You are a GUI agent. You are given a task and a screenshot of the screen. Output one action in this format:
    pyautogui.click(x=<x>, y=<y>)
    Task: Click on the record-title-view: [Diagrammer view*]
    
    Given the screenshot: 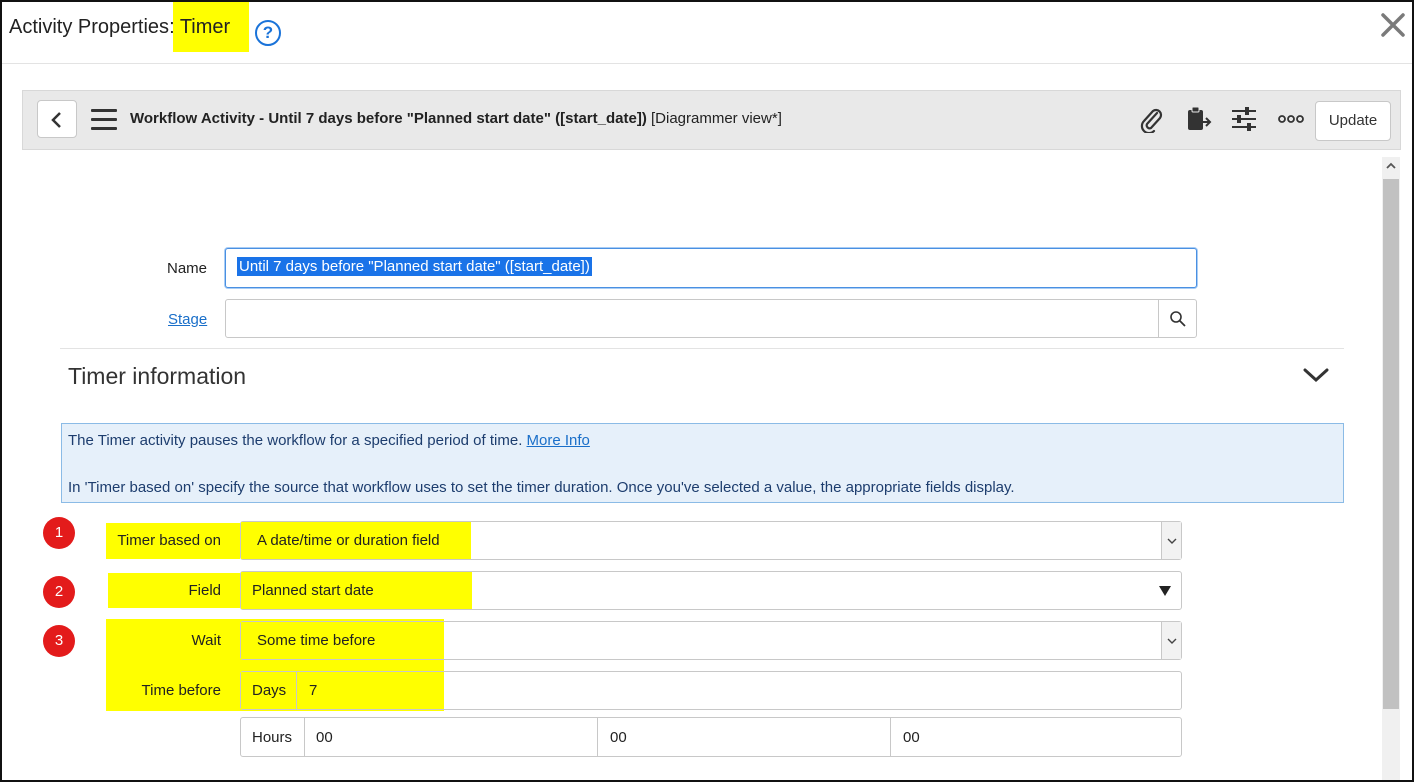 What is the action you would take?
    pyautogui.click(x=716, y=118)
    